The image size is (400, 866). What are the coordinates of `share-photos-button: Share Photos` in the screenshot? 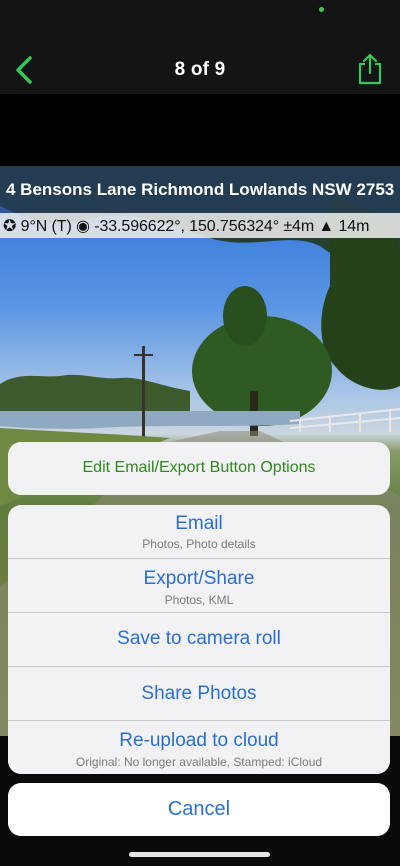 It's located at (199, 693).